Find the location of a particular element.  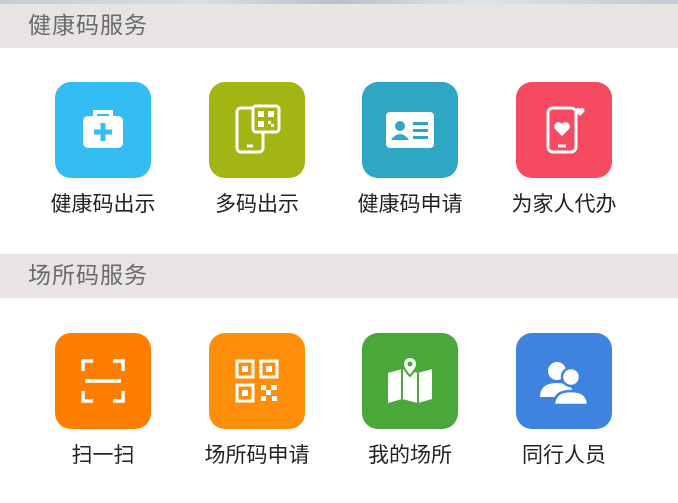

tile-label: 场所码申请 is located at coordinates (257, 455).